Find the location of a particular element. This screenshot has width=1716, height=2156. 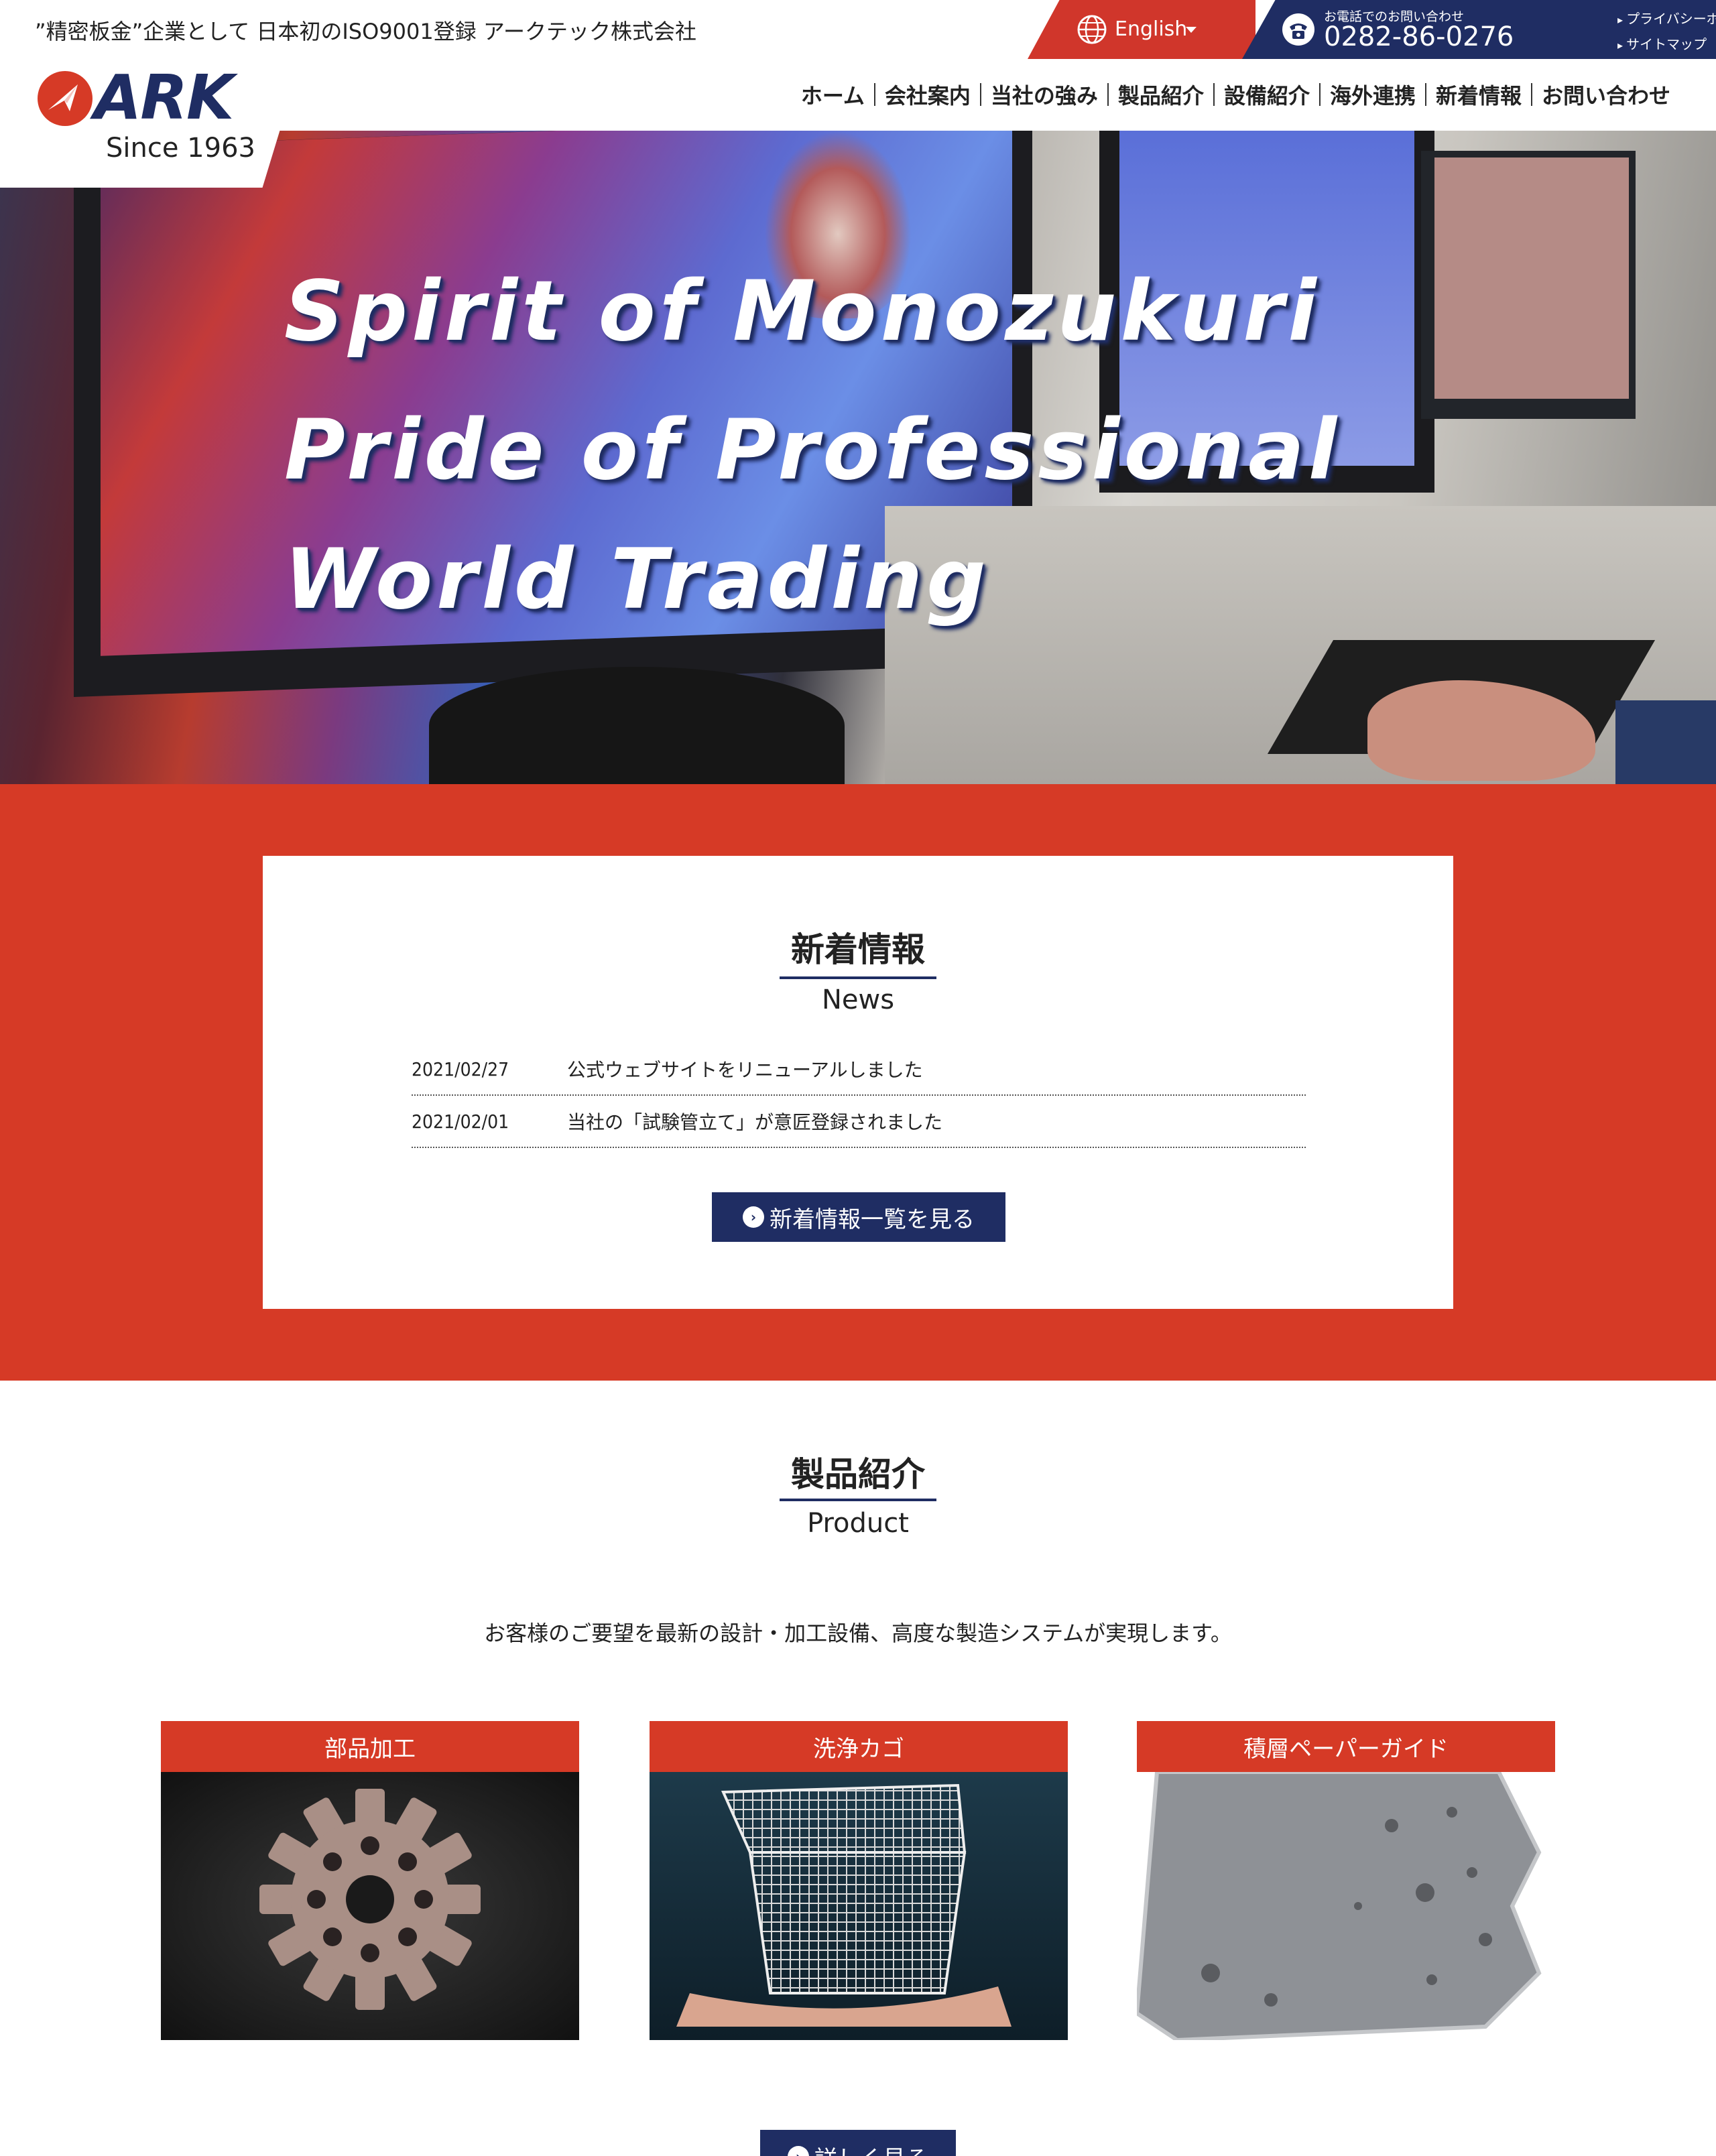

nav-item-strengths: 当社の強み is located at coordinates (1044, 95).